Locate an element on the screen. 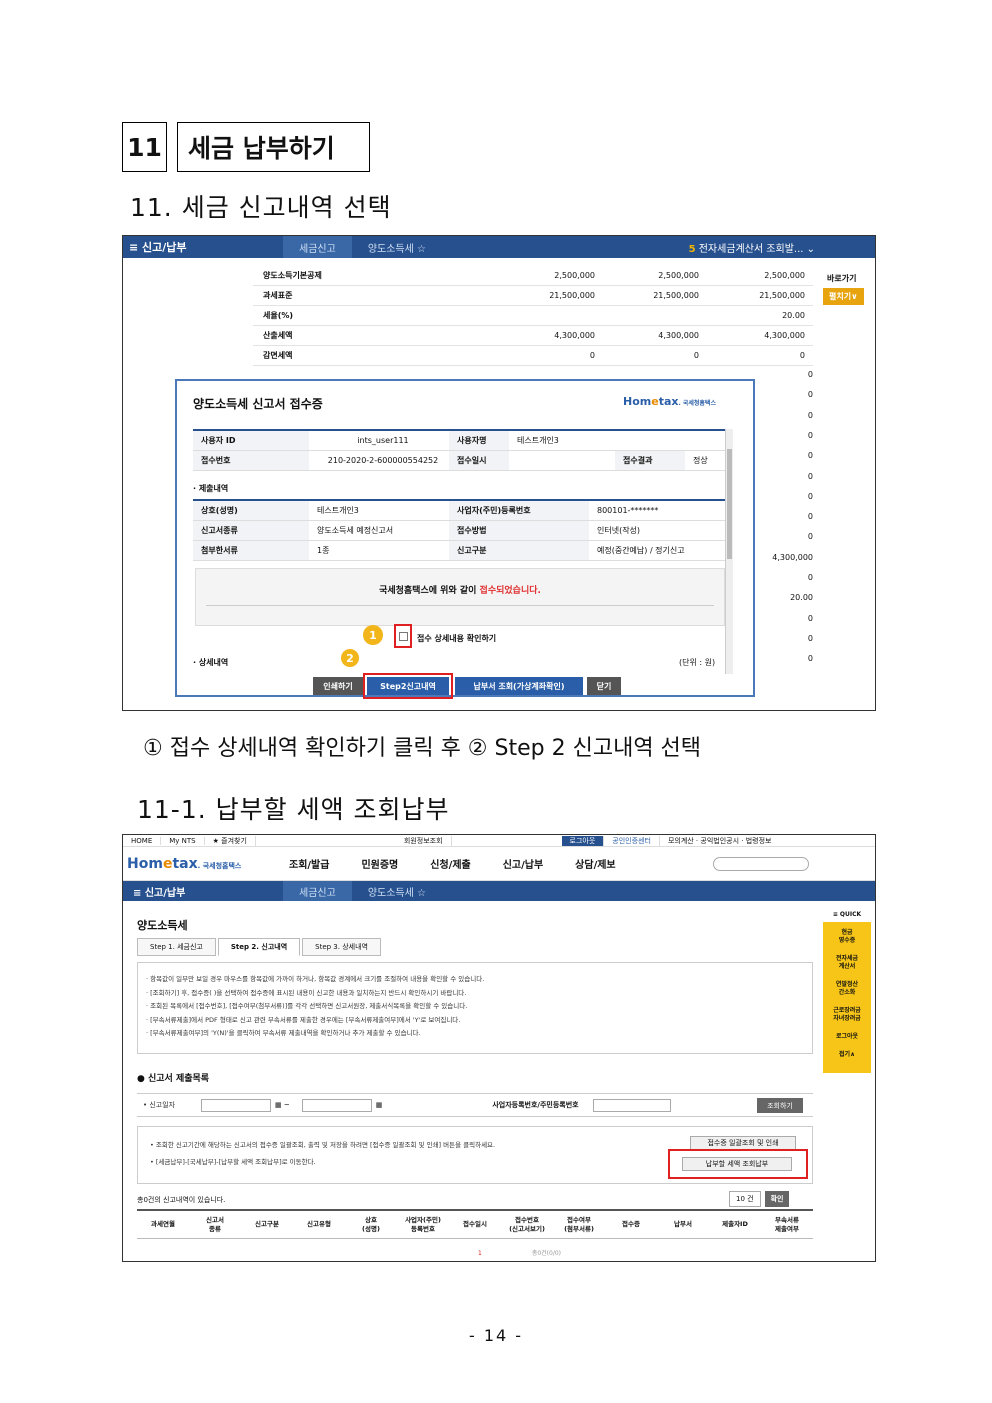 Image resolution: width=992 pixels, height=1403 pixels. divider is located at coordinates (460, 605).